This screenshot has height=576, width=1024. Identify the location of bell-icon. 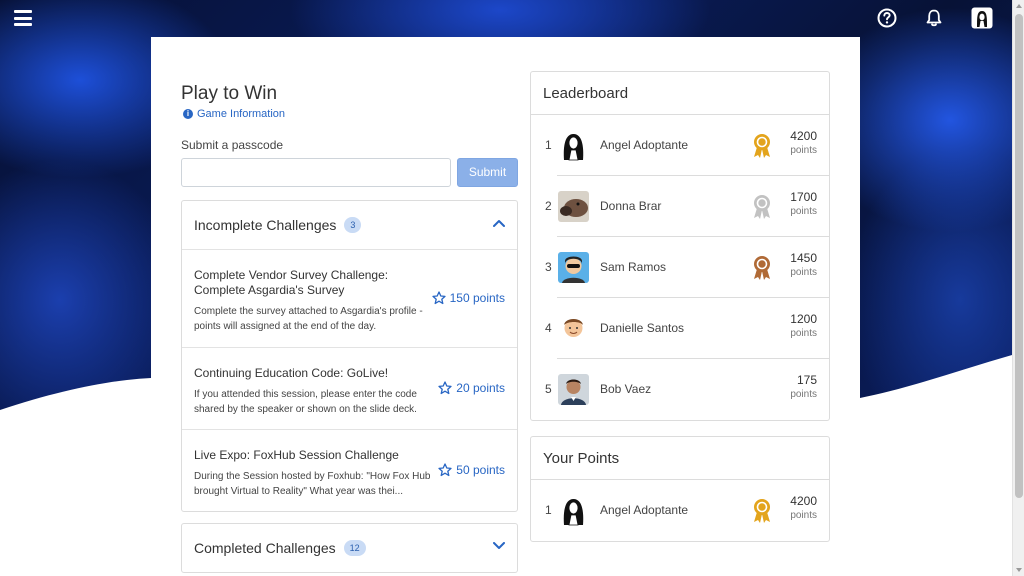
(934, 20).